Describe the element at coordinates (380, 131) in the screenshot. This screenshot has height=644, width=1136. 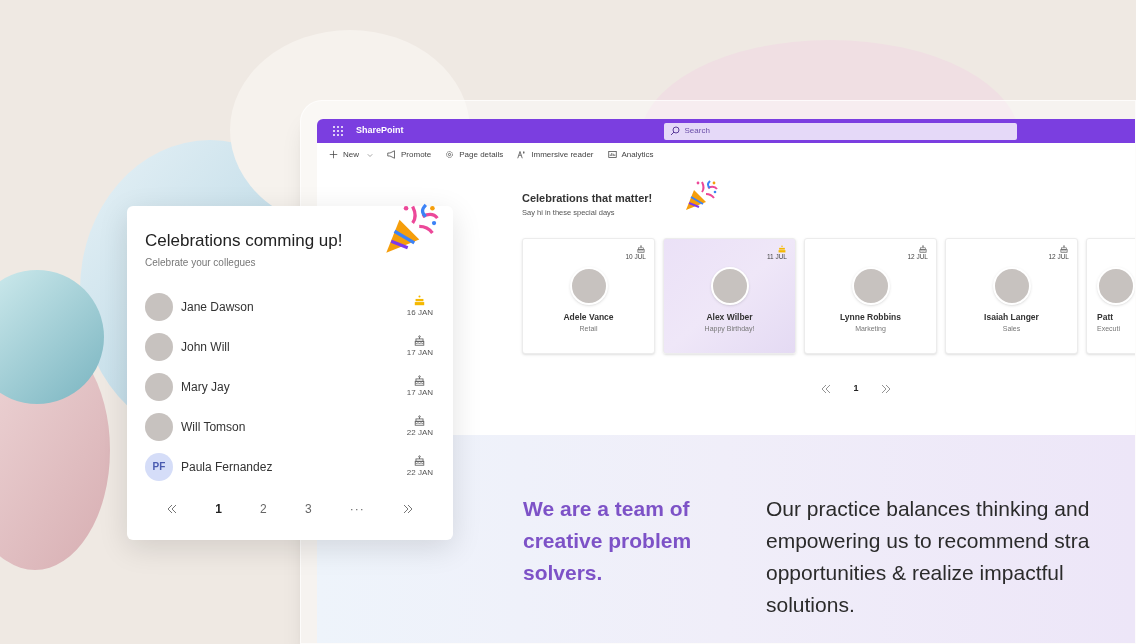
I see `app-name: SharePoint` at that location.